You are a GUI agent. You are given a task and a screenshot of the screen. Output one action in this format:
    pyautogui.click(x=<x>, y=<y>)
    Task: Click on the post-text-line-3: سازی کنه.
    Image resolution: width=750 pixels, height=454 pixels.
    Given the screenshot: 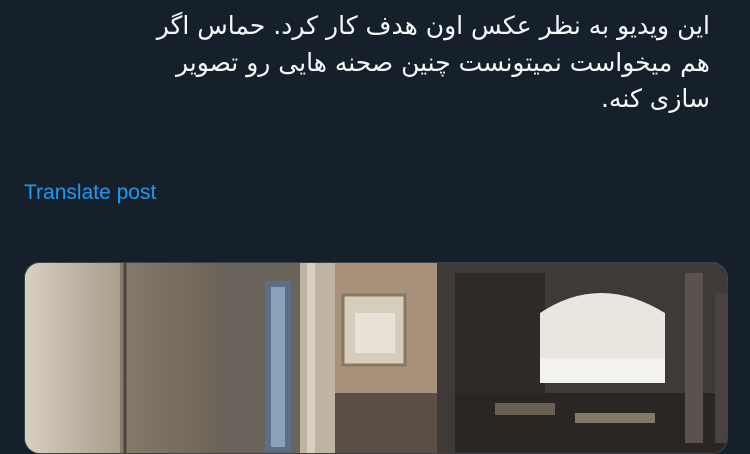 What is the action you would take?
    pyautogui.click(x=655, y=98)
    